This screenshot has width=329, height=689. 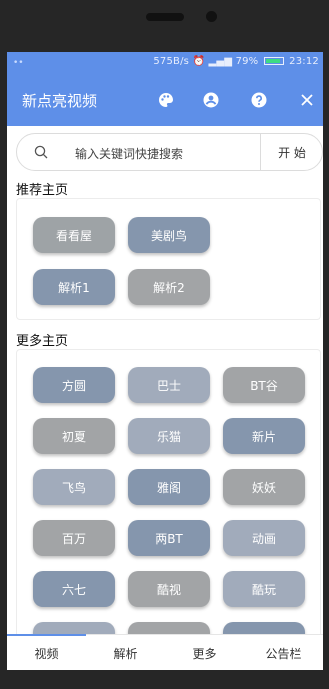 I want to click on recommended-site-chip: 解析1, so click(x=74, y=287).